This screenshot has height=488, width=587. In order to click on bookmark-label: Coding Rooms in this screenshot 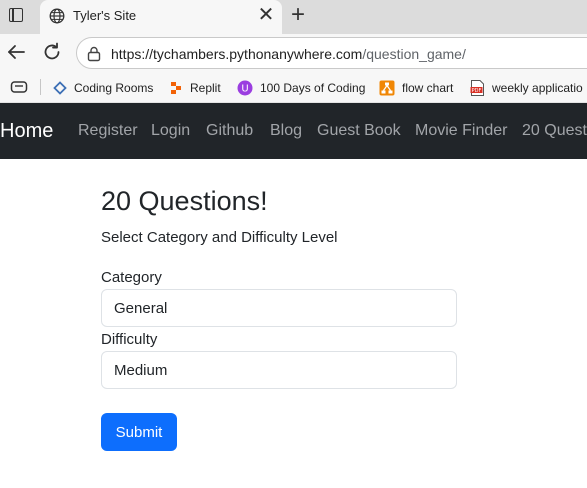, I will do `click(114, 88)`.